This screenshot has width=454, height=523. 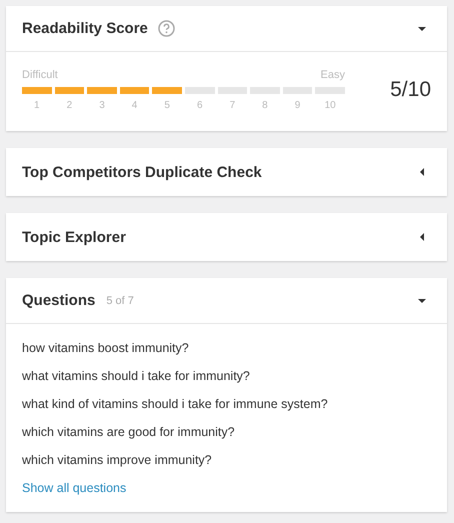 What do you see at coordinates (120, 300) in the screenshot?
I see `question-count: 5 of 7` at bounding box center [120, 300].